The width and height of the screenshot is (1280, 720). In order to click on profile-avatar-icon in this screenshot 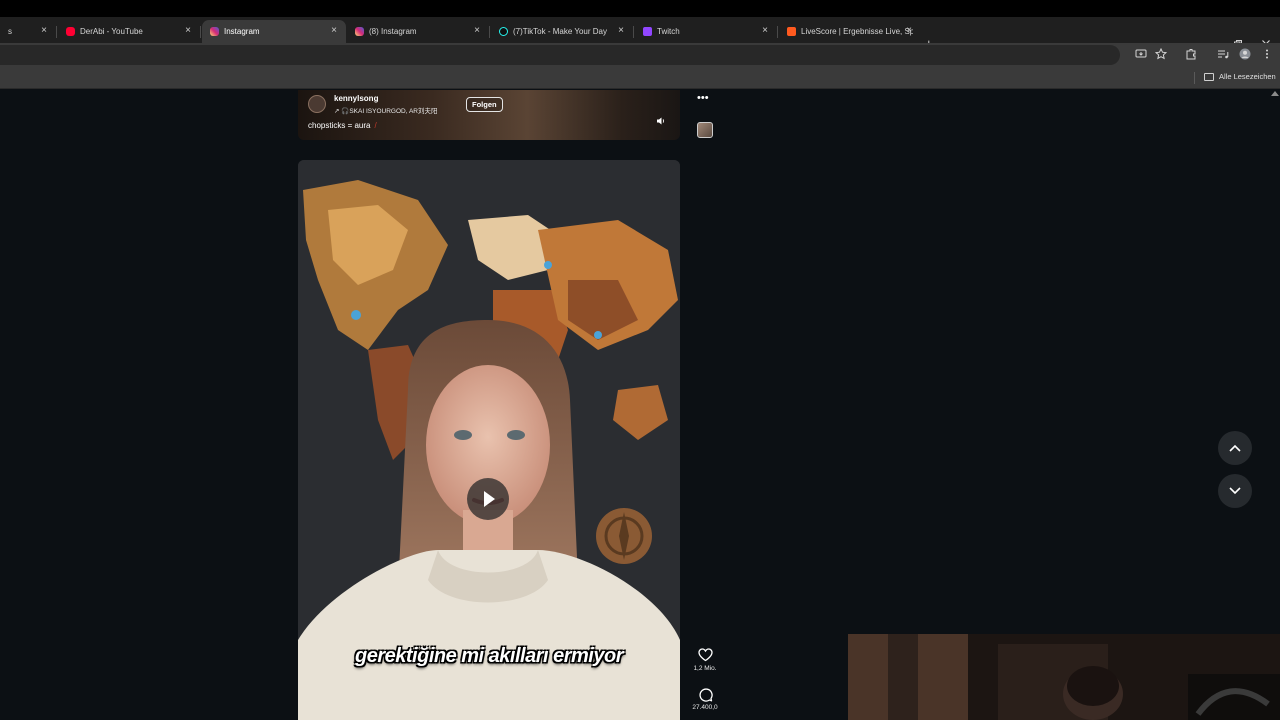, I will do `click(1245, 55)`.